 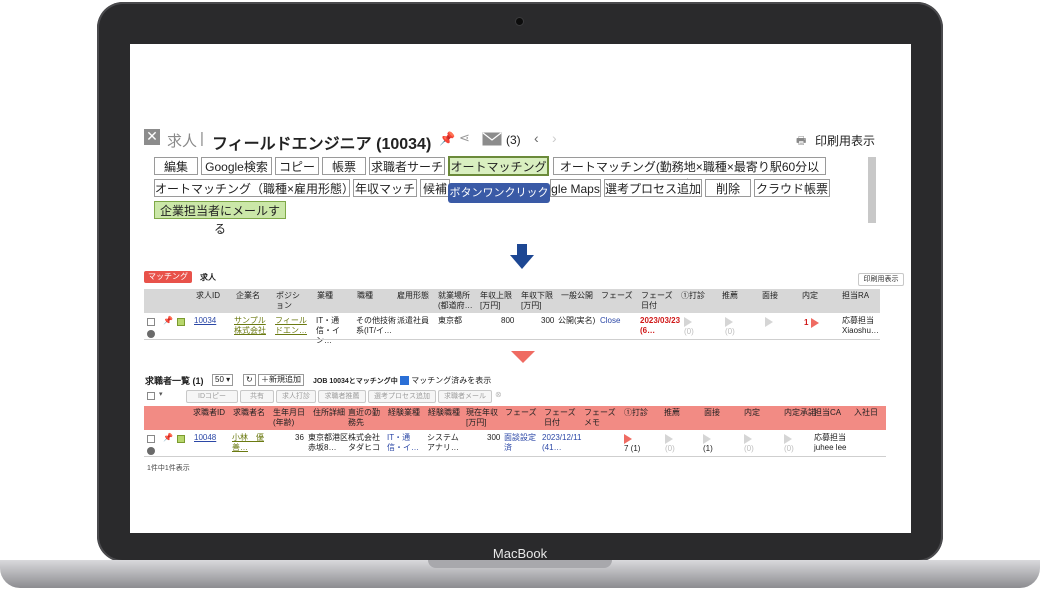 I want to click on mail-icon, so click(x=492, y=139).